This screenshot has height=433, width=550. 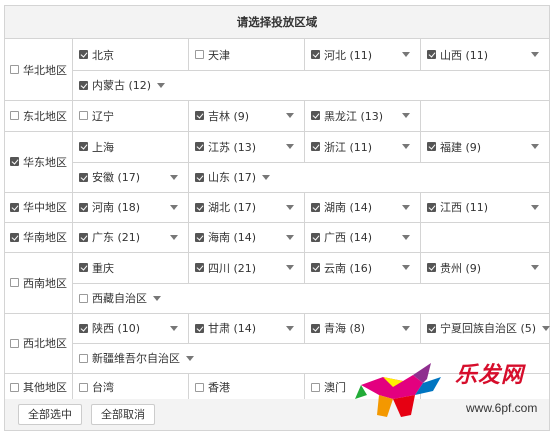 I want to click on region-checkbox-label: 其他地区, so click(x=39, y=387).